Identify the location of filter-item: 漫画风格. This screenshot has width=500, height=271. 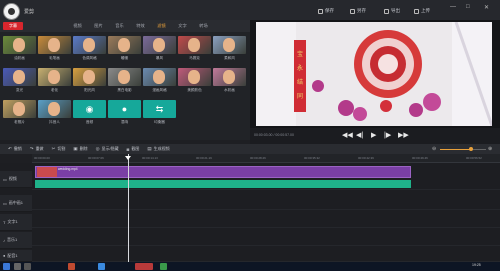
(159, 82).